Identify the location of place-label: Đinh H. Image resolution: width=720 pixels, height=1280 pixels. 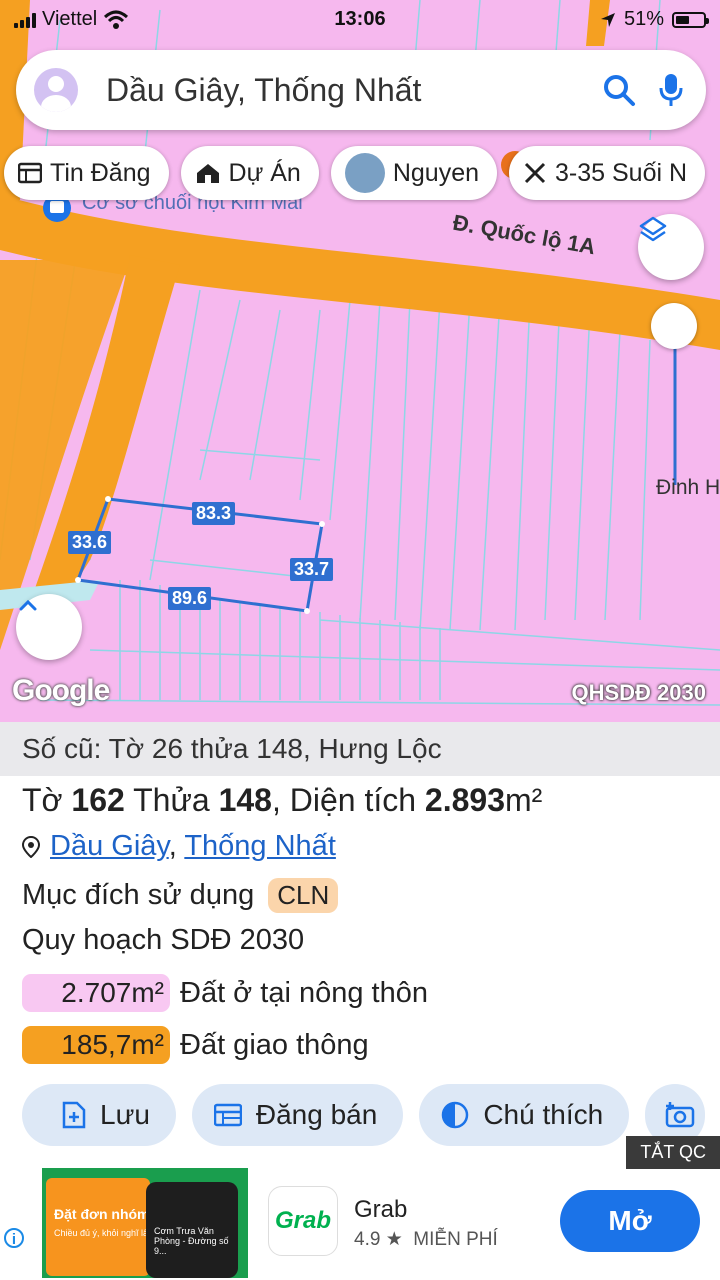
(688, 487).